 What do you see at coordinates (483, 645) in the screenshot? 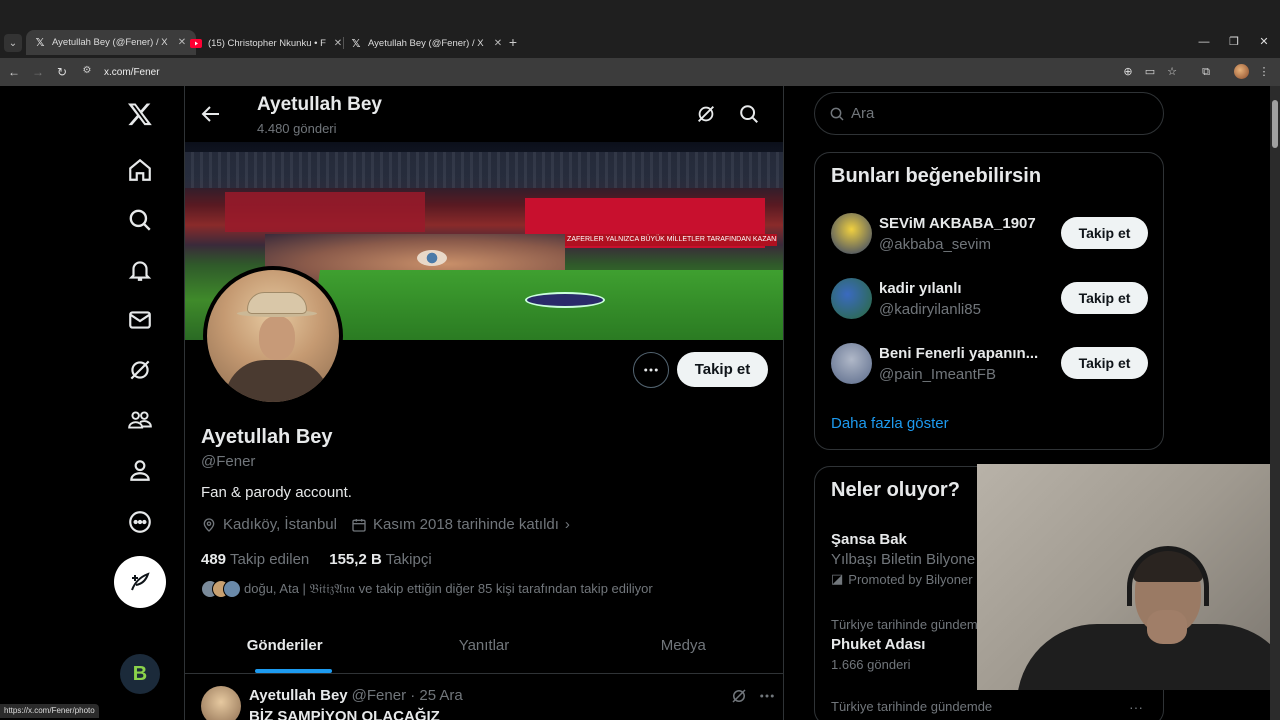
I see `tab-replies: Yanıtlar` at bounding box center [483, 645].